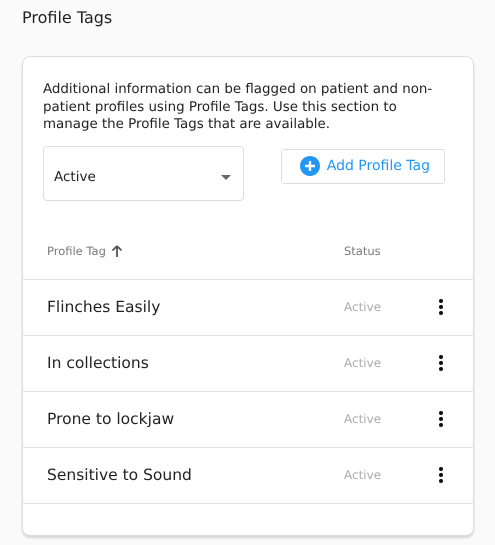  What do you see at coordinates (67, 18) in the screenshot?
I see `page-title: Profile Tags` at bounding box center [67, 18].